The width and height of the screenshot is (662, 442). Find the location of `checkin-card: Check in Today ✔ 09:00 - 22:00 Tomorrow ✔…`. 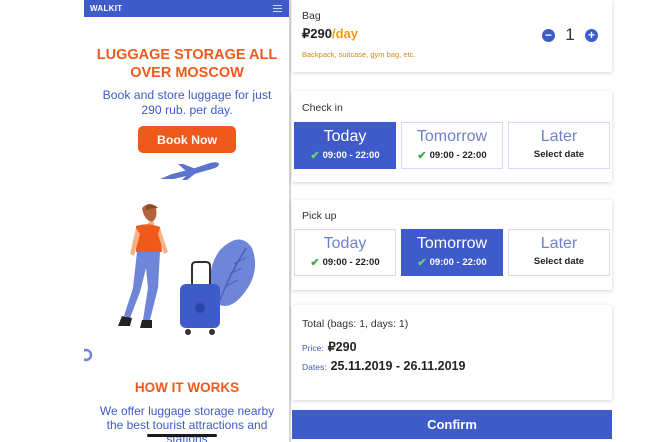

checkin-card: Check in Today ✔ 09:00 - 22:00 Tomorrow ✔… is located at coordinates (452, 136).